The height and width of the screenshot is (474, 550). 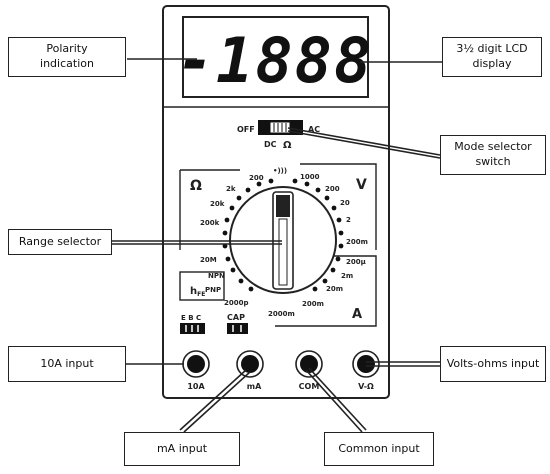 I want to click on jack-10a, so click(x=196, y=364).